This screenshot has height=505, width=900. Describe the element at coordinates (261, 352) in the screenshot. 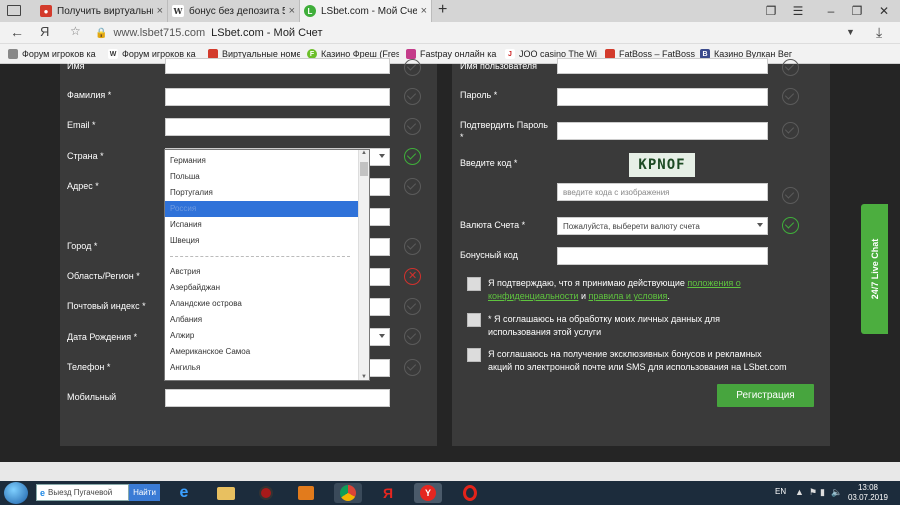

I see `country-option: Американское Самоа` at that location.